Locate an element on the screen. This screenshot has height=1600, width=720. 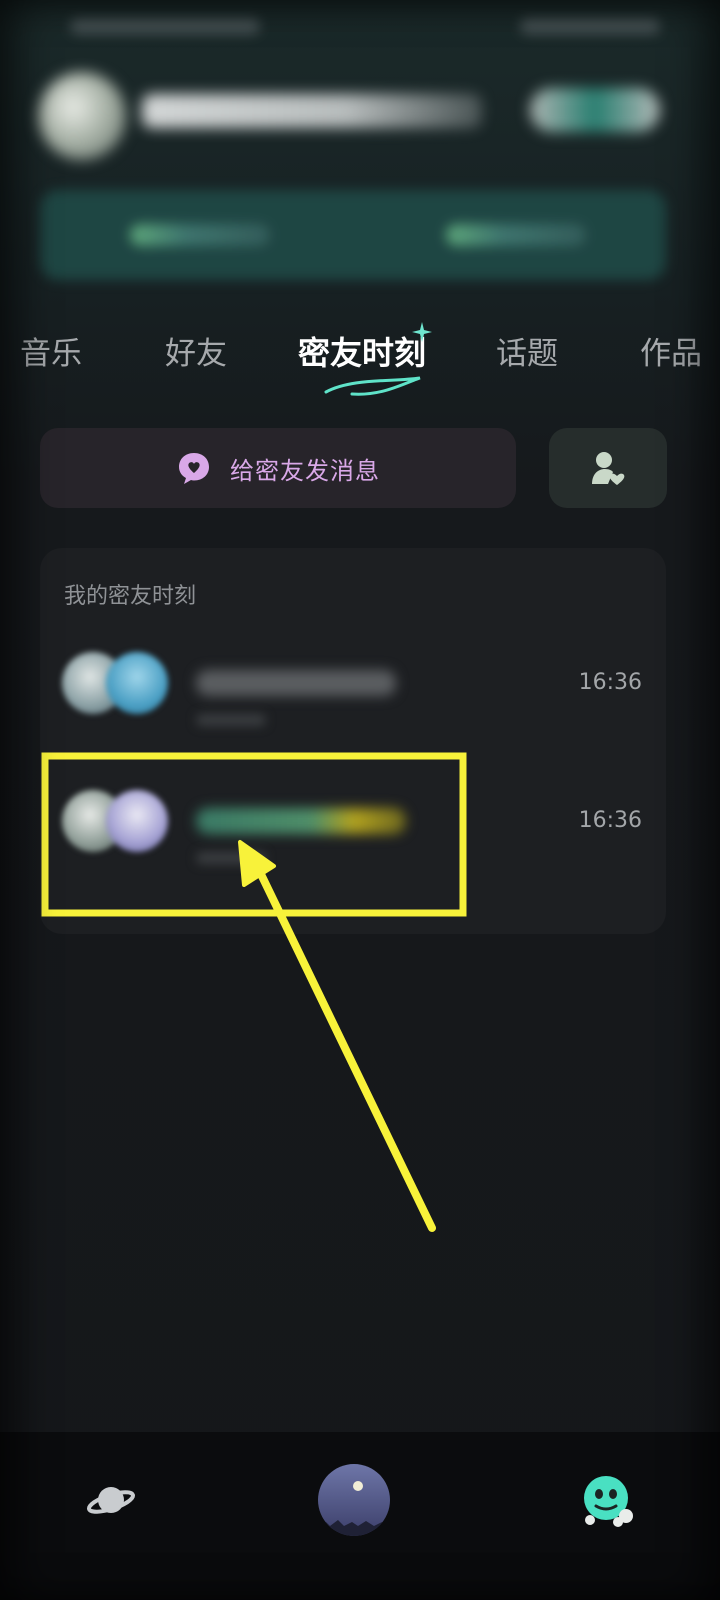
mascot-icon is located at coordinates (608, 1501).